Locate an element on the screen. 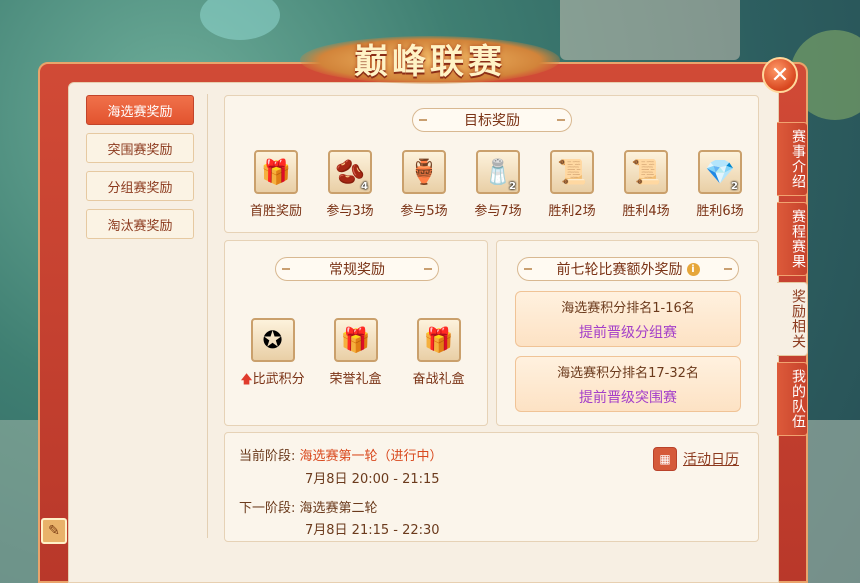 This screenshot has height=583, width=860. window-title: 巅峰联赛 is located at coordinates (430, 61).